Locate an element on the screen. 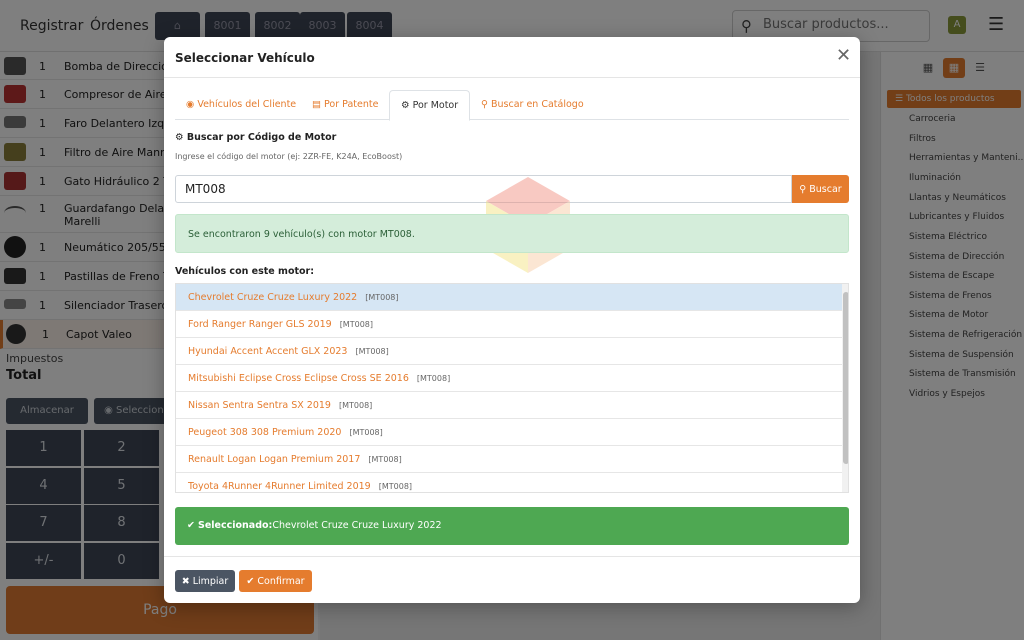 The width and height of the screenshot is (1024, 640). vehicle-name: Renault Logan Logan Premium 2017 is located at coordinates (274, 459).